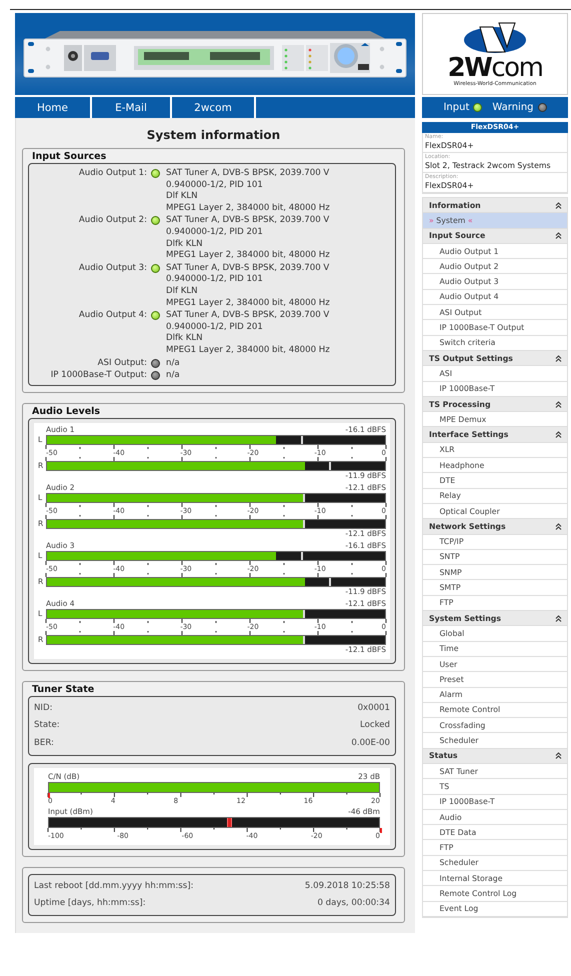  Describe the element at coordinates (44, 743) in the screenshot. I see `field-label: BER:` at that location.